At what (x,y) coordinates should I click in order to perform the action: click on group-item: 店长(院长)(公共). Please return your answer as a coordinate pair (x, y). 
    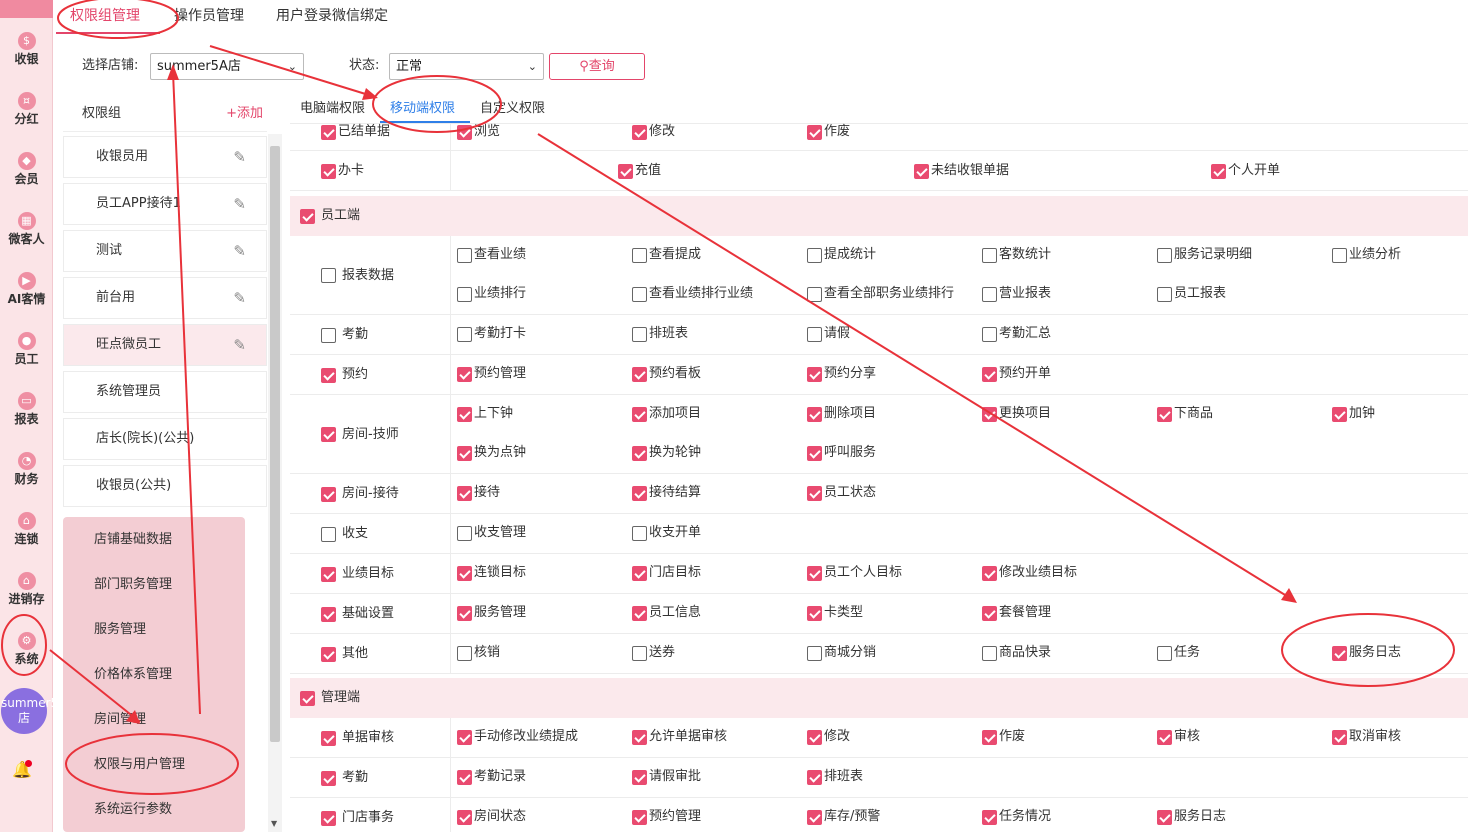
    Looking at the image, I should click on (165, 439).